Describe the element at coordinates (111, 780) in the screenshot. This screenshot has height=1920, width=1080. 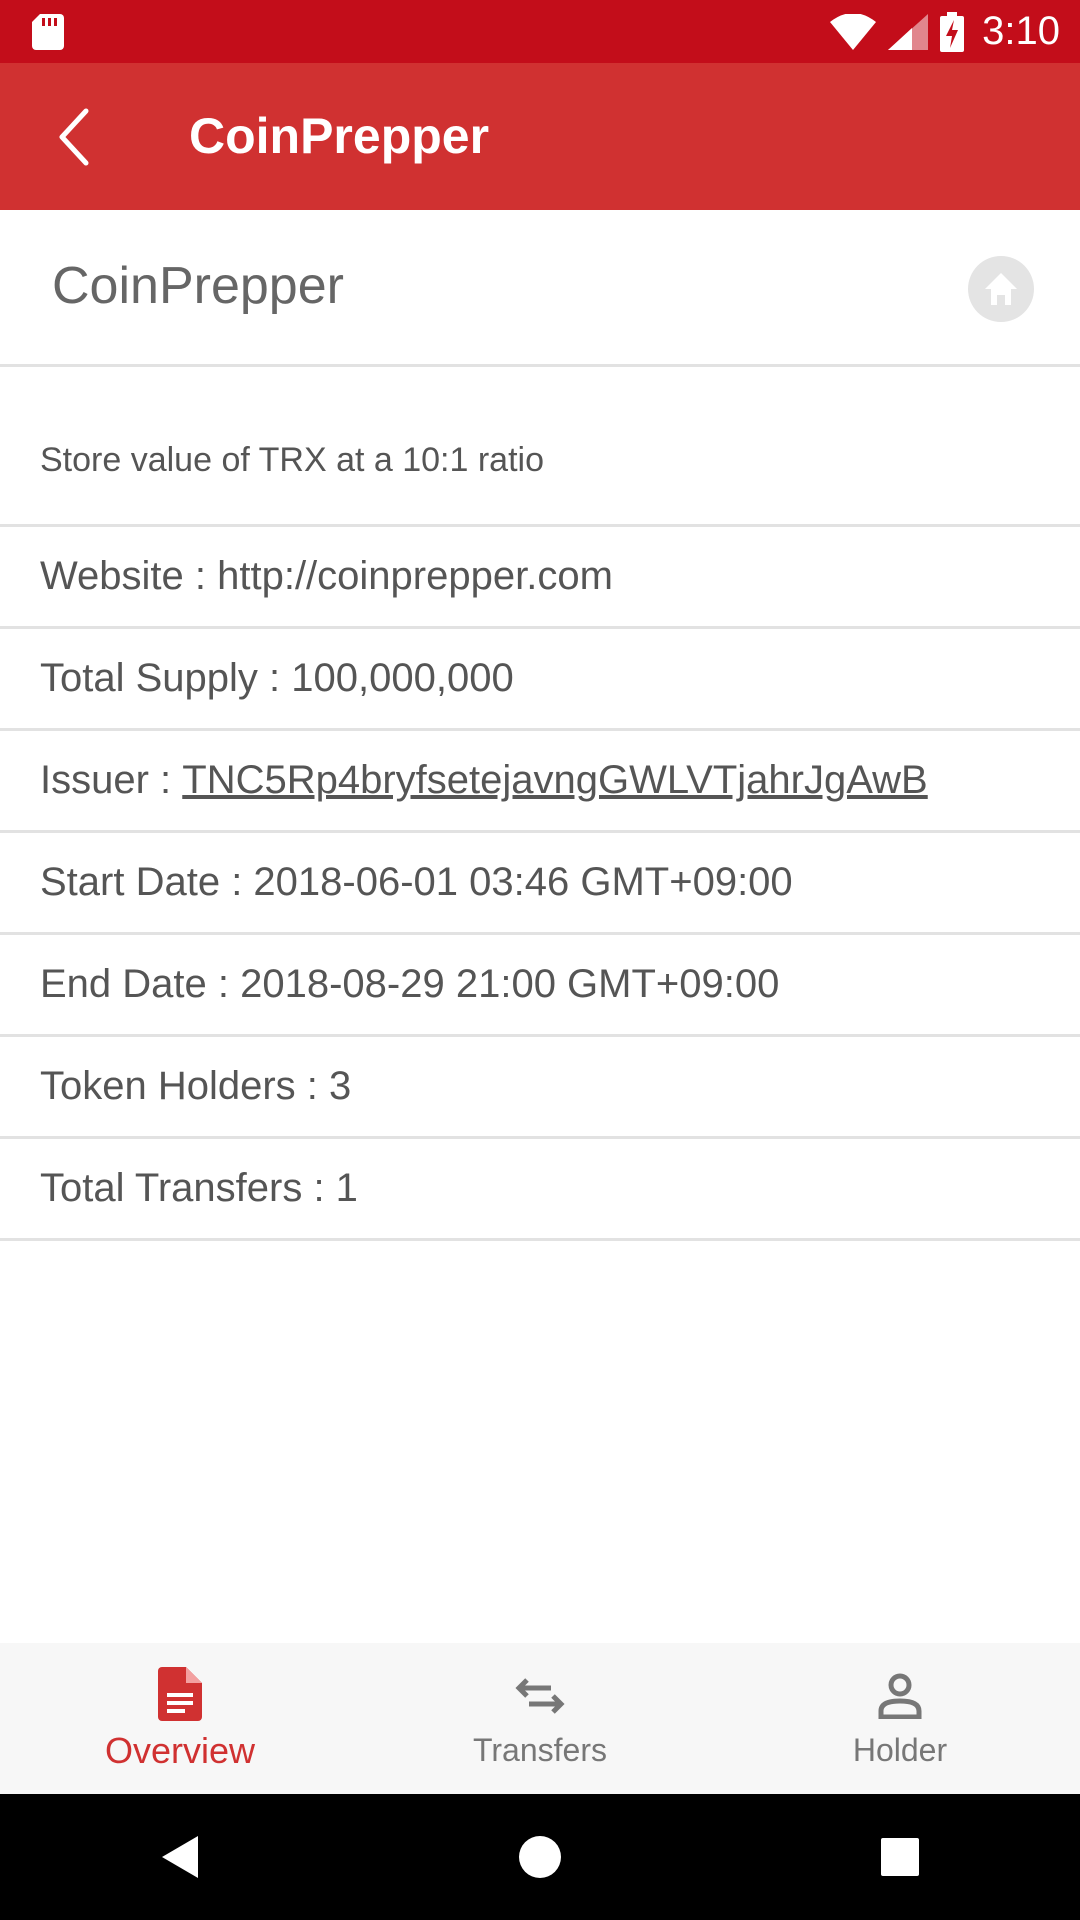
I see `issuer-label: Issuer :` at that location.